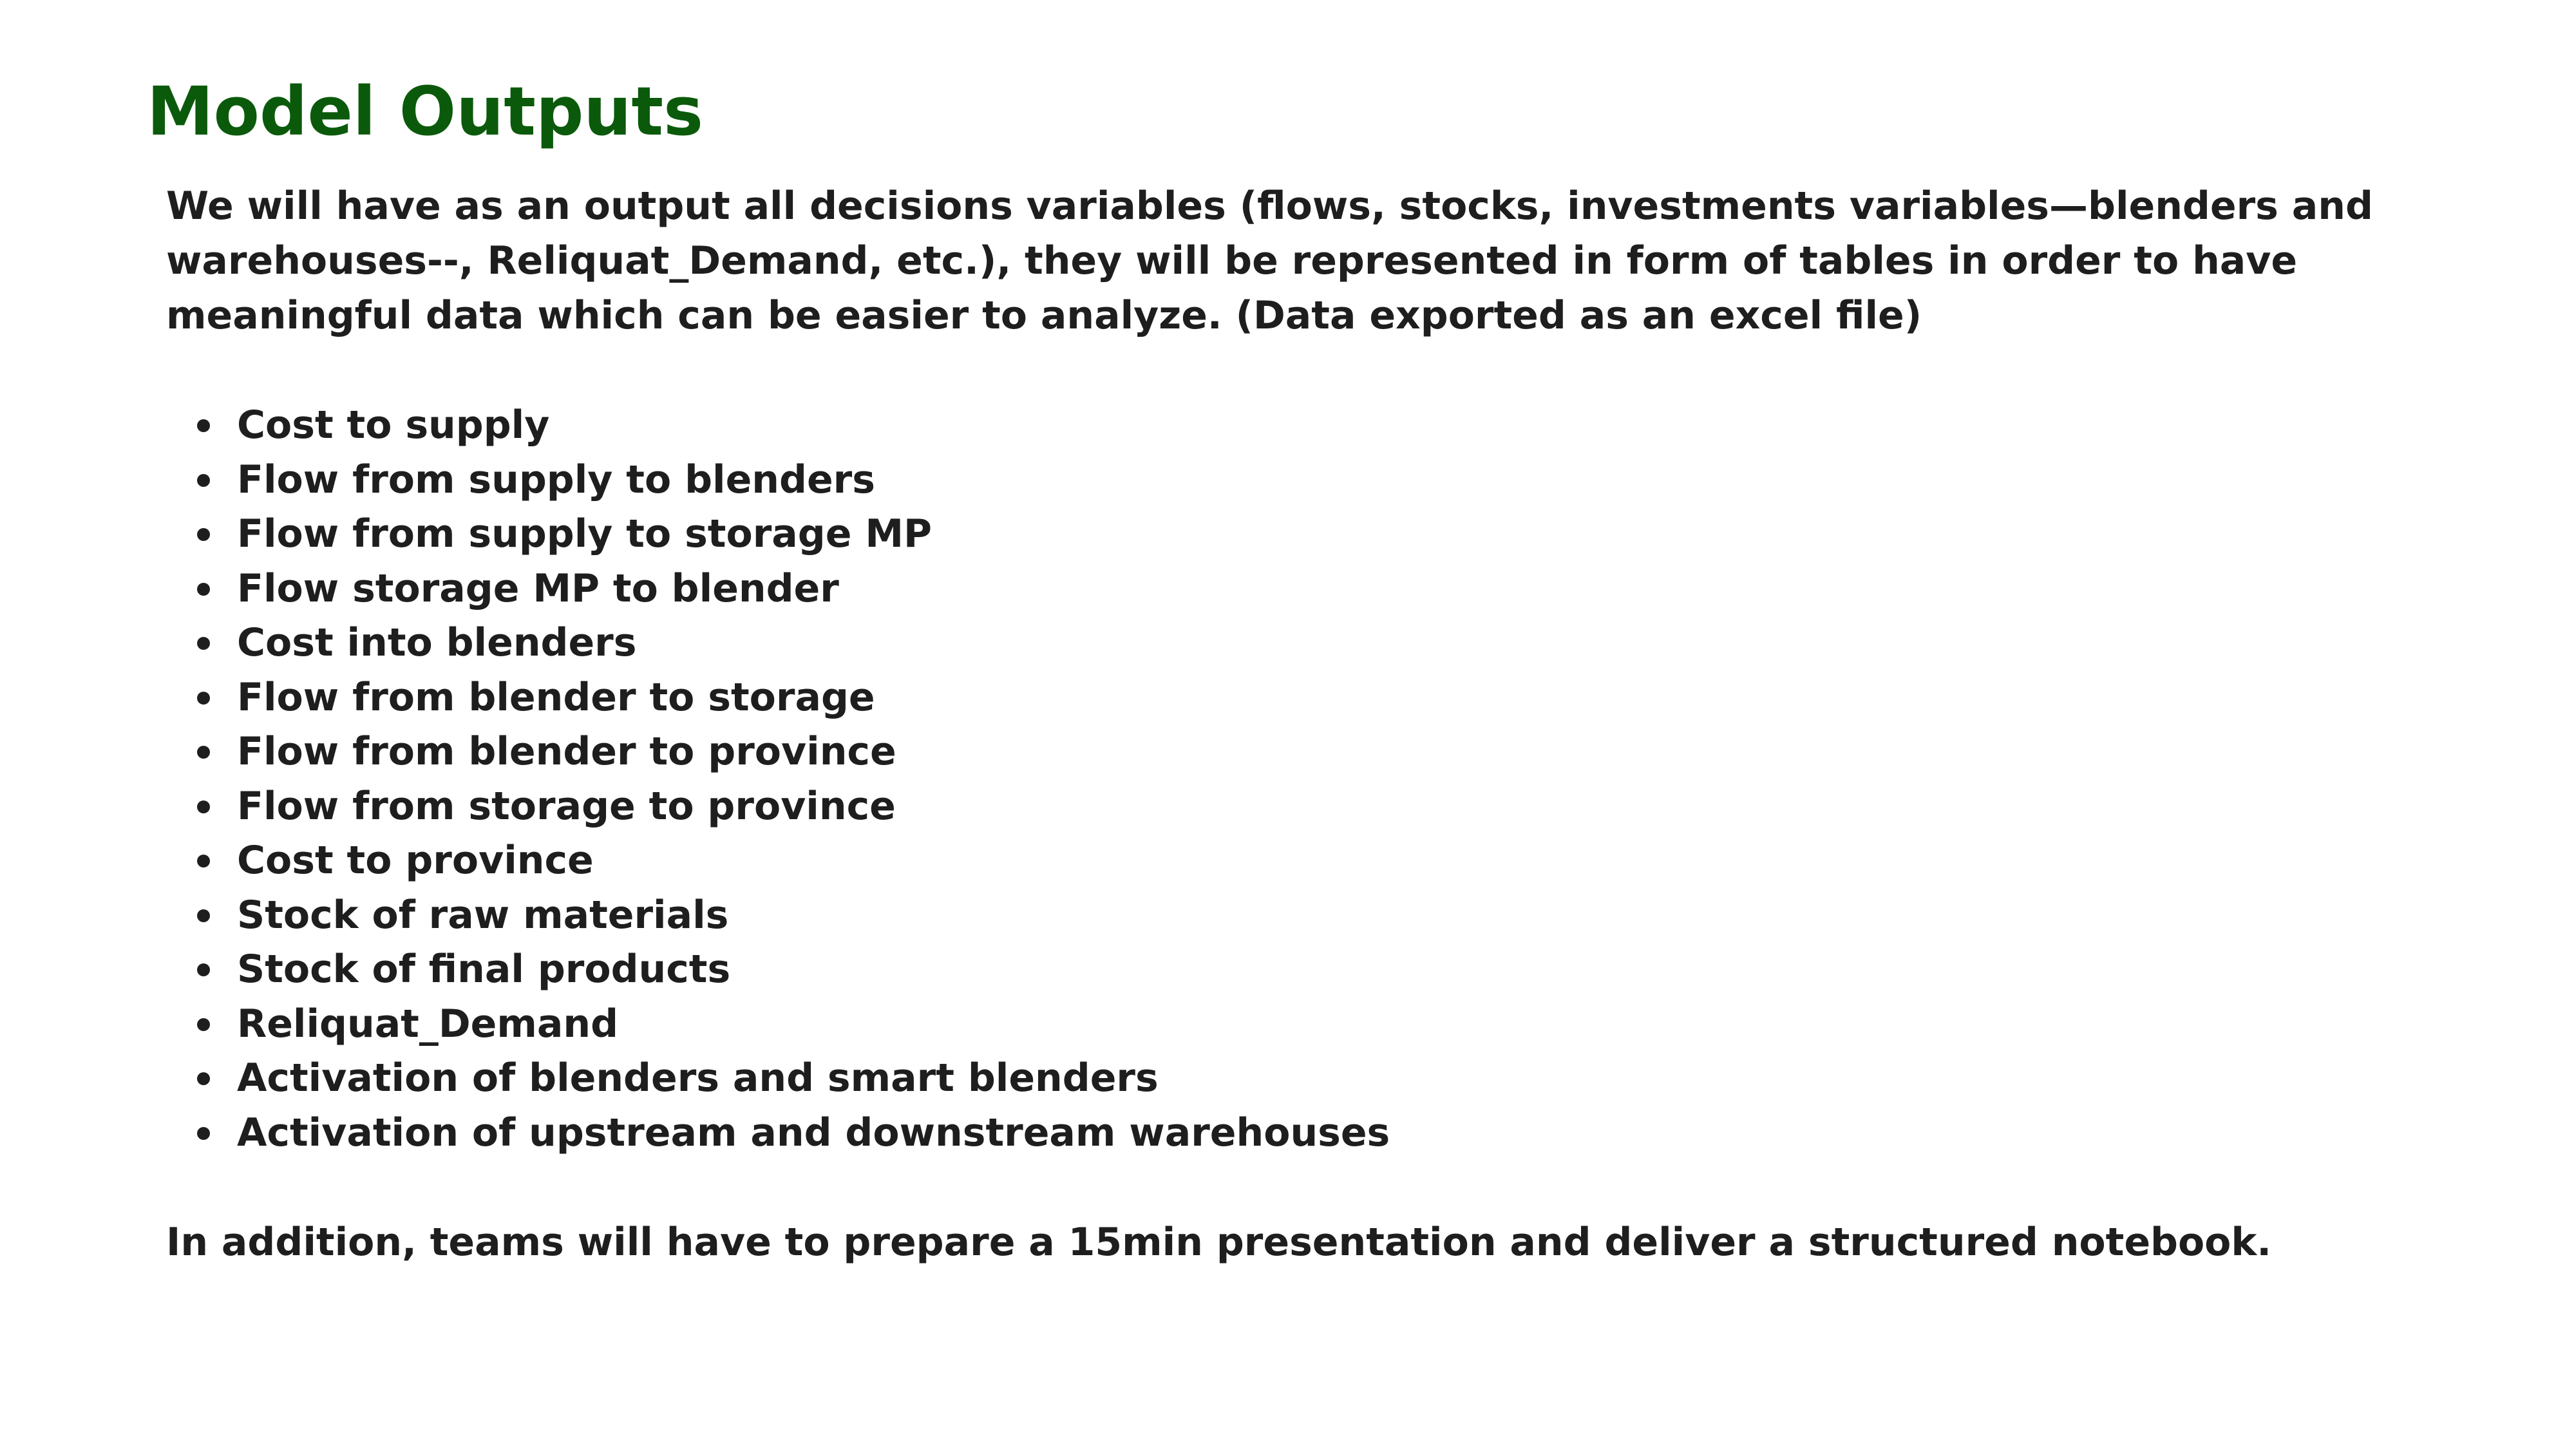 The width and height of the screenshot is (2576, 1449). Describe the element at coordinates (793, 970) in the screenshot. I see `list-item: Stock of final products` at that location.